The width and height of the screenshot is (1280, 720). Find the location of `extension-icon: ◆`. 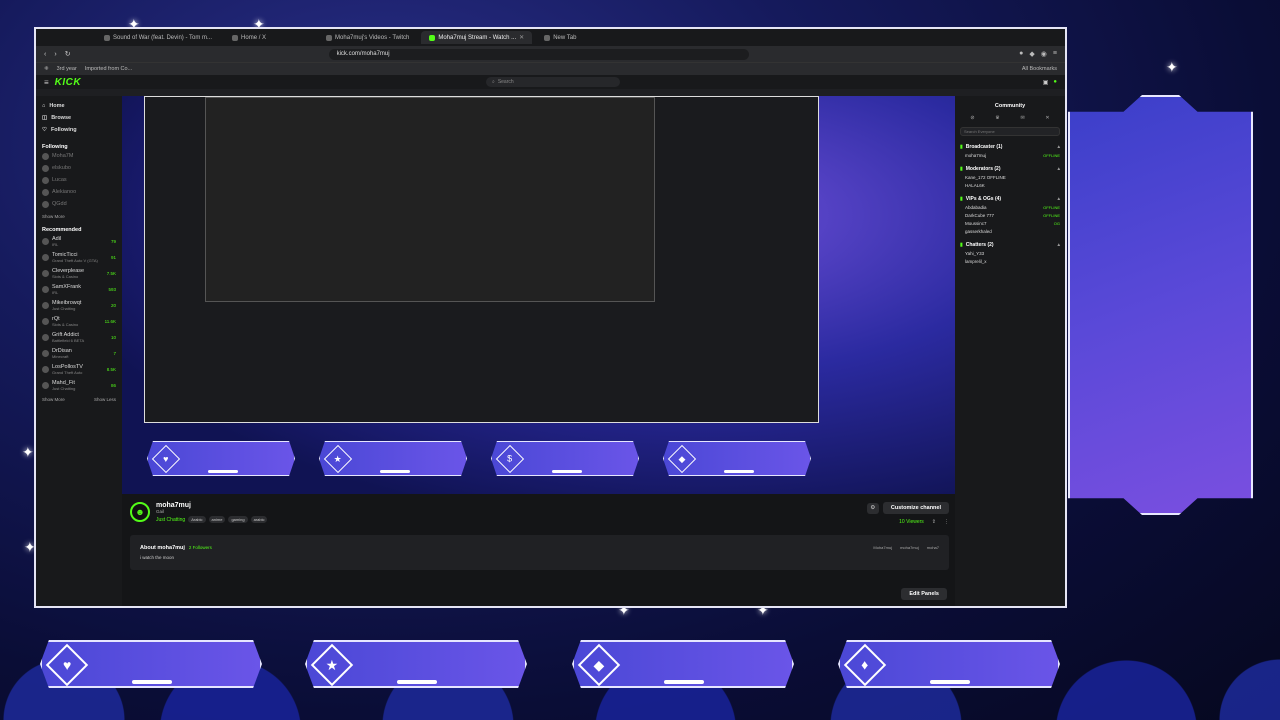

extension-icon: ◆ is located at coordinates (1031, 54).